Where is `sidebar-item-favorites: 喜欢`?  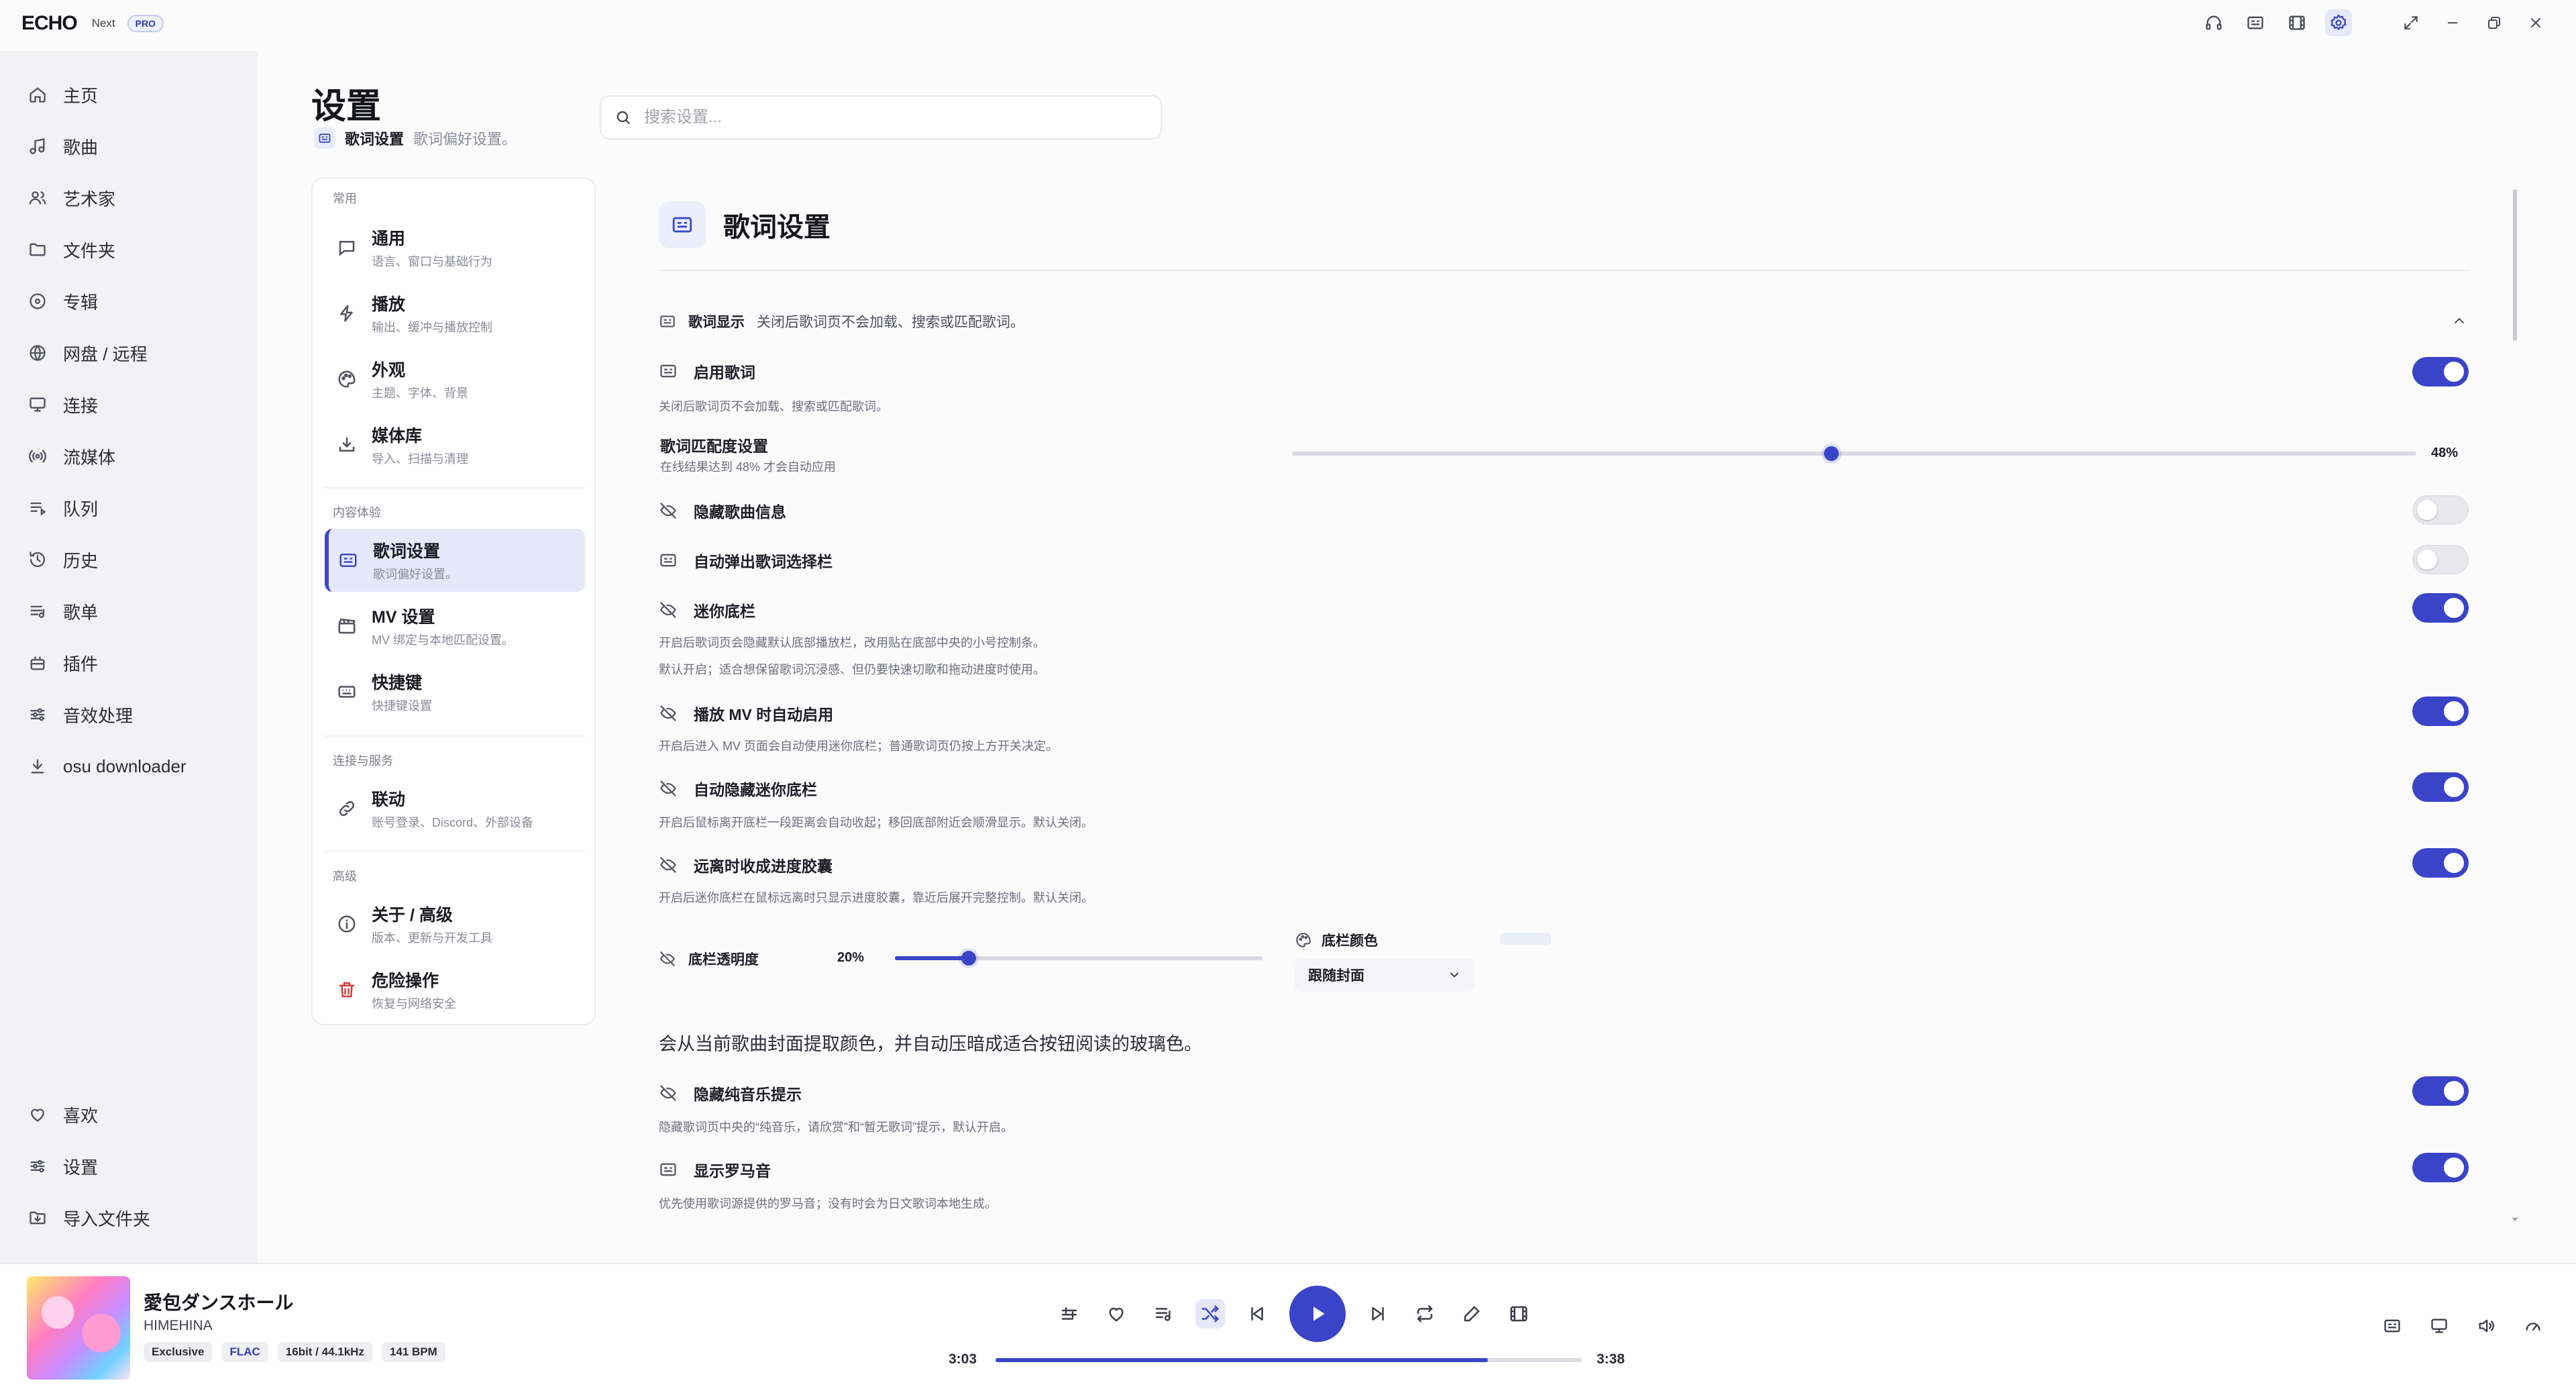 sidebar-item-favorites: 喜欢 is located at coordinates (63, 1114).